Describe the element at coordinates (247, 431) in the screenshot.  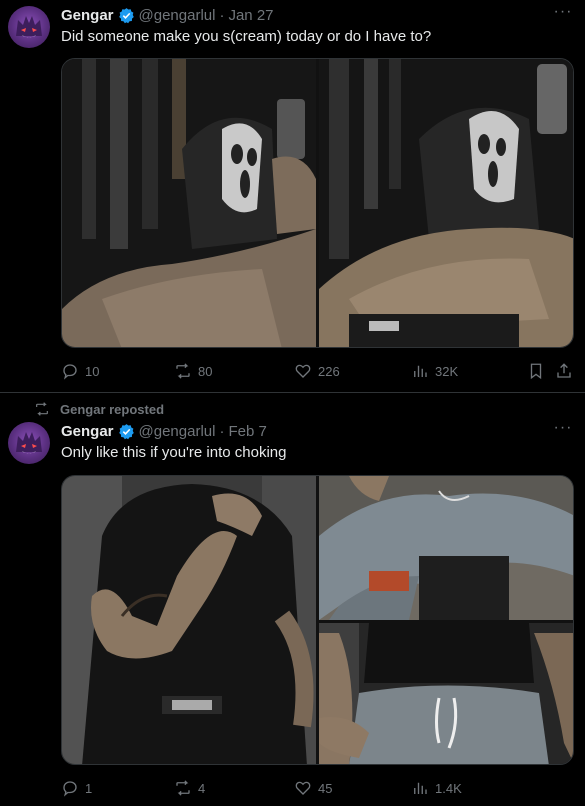
I see `post-date: Feb 7` at that location.